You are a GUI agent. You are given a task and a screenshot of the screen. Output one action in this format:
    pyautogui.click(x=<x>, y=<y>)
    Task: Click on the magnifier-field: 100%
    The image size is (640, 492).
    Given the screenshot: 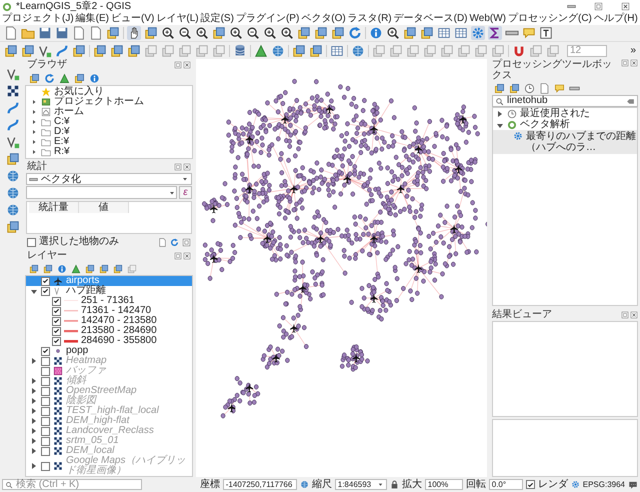 What is the action you would take?
    pyautogui.click(x=443, y=484)
    